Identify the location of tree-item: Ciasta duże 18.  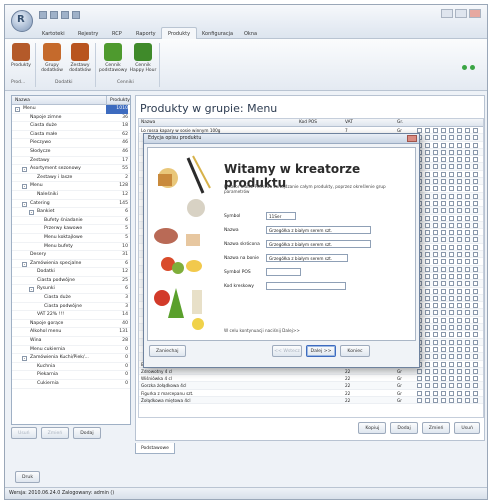
(71, 126).